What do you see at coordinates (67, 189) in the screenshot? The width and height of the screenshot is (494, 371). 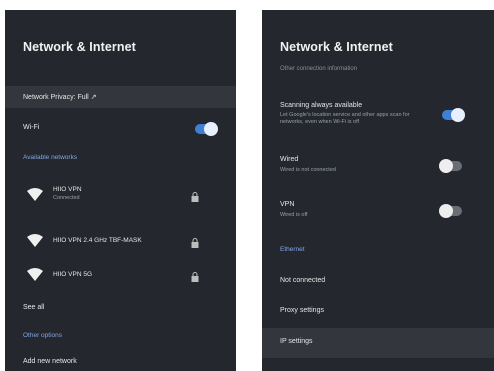 I see `network-name: HIIO VPN` at bounding box center [67, 189].